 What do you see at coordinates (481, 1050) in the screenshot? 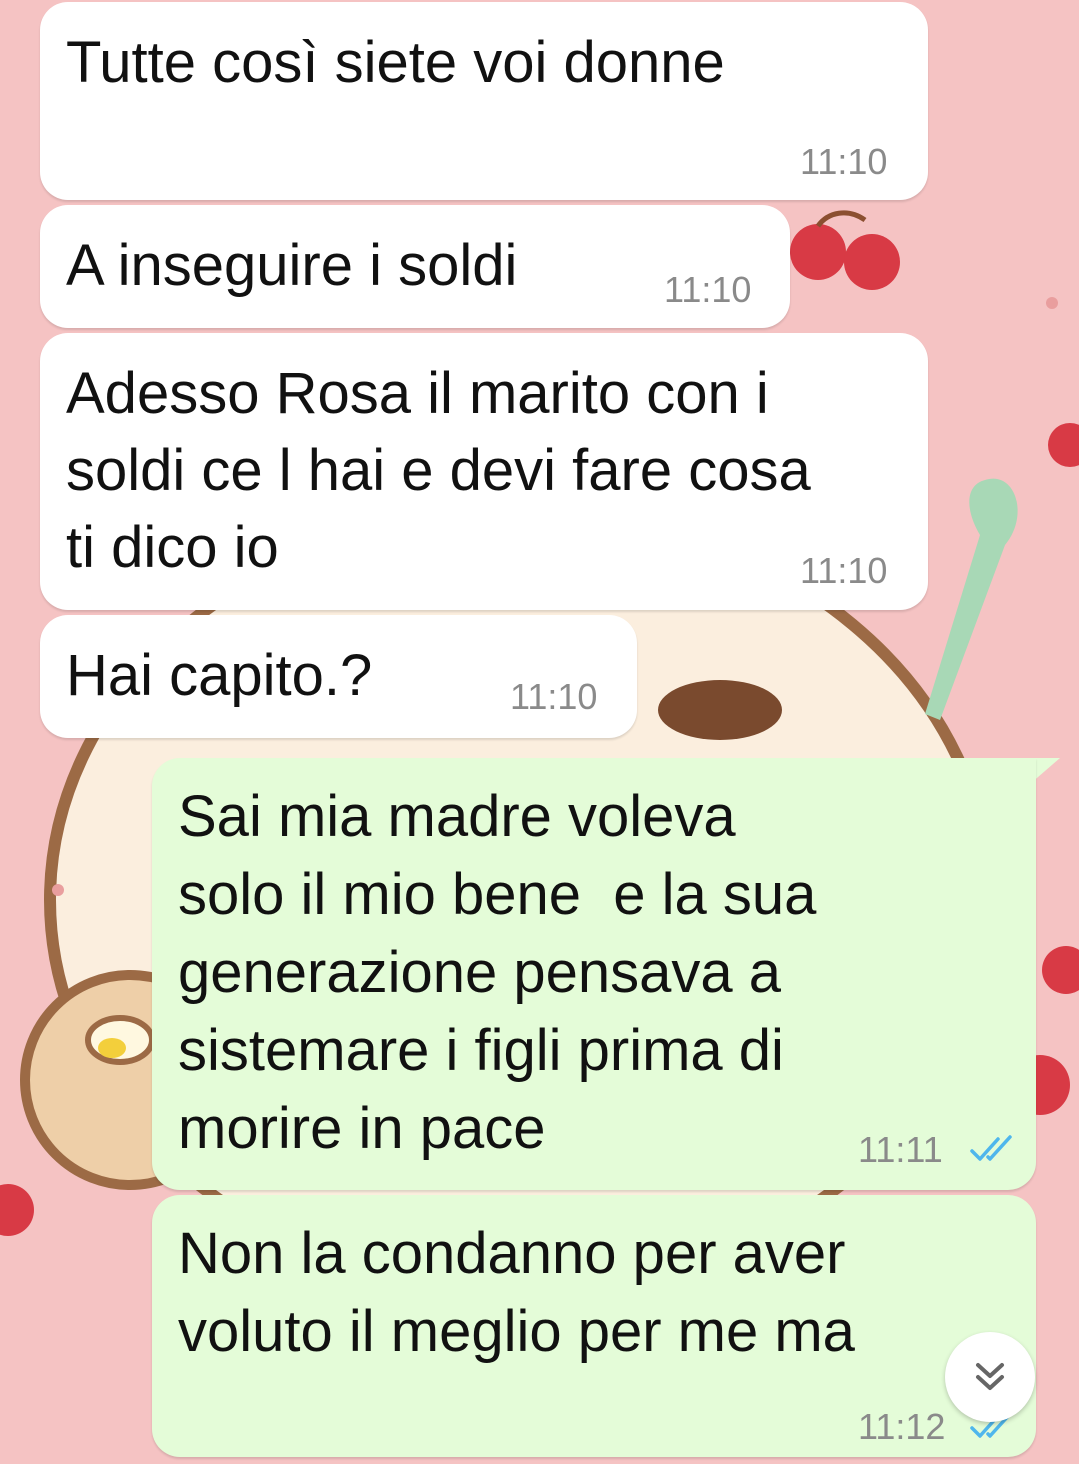
I see `message-text: sistemare i figli prima di` at bounding box center [481, 1050].